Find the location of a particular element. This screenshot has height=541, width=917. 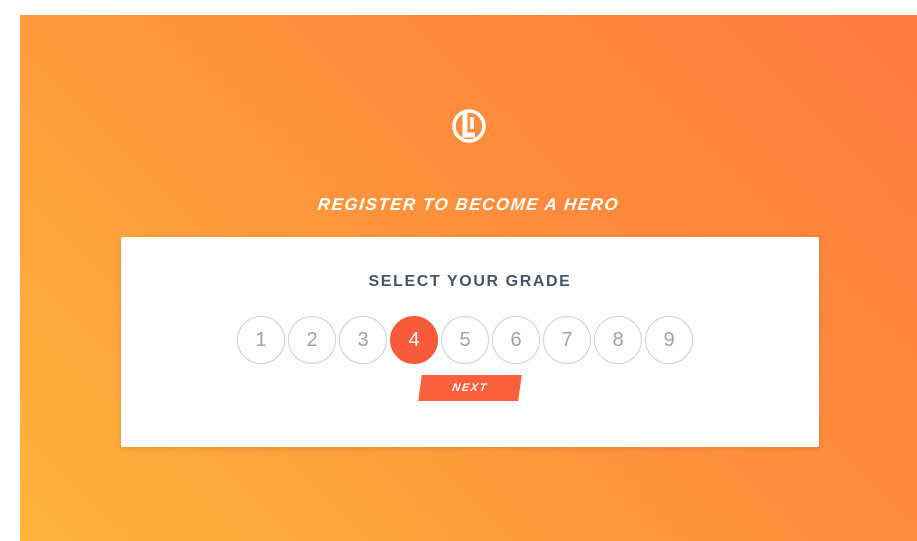

page-headline: REGISTER TO BECOME A HERO is located at coordinates (468, 204).